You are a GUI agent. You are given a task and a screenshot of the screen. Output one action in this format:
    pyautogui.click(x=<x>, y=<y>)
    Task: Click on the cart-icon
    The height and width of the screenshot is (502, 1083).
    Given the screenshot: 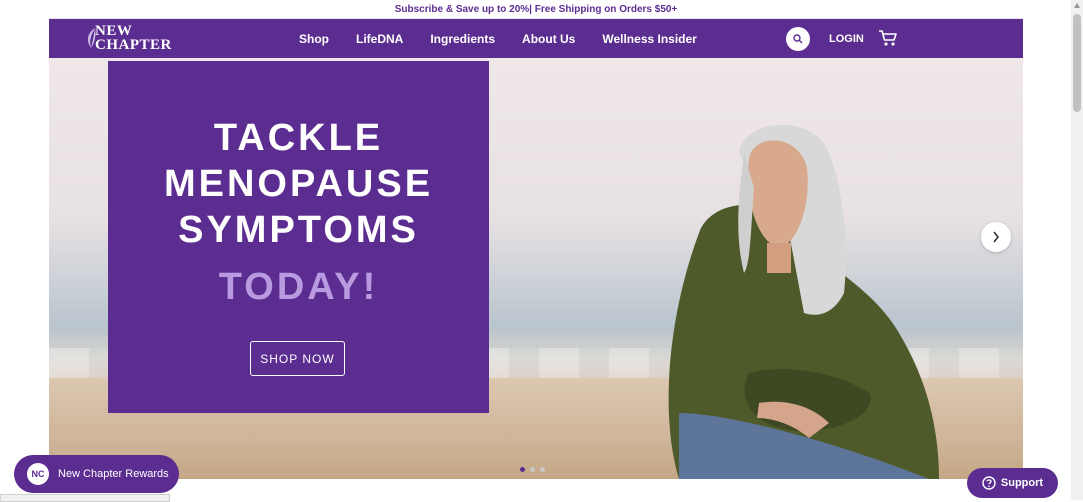 What is the action you would take?
    pyautogui.click(x=888, y=38)
    